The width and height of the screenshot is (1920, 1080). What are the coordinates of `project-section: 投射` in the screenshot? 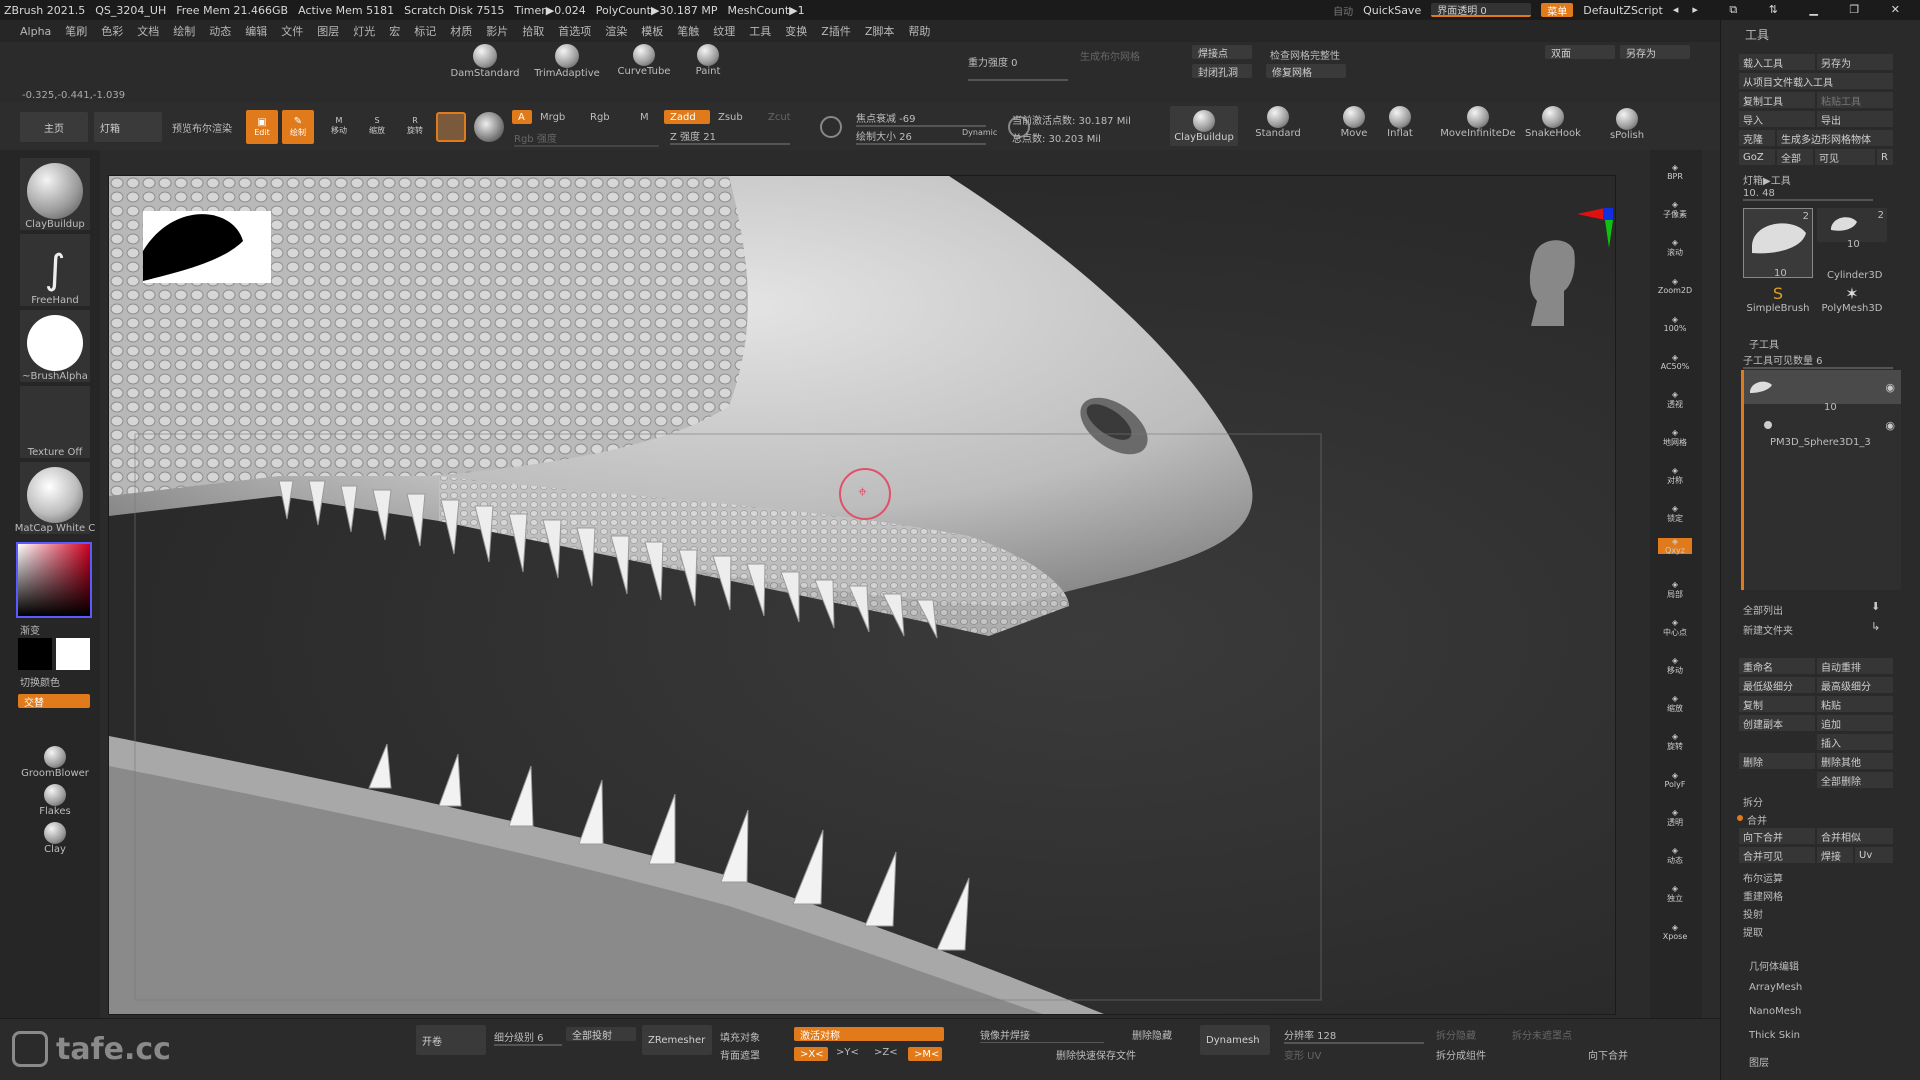 It's located at (1753, 913).